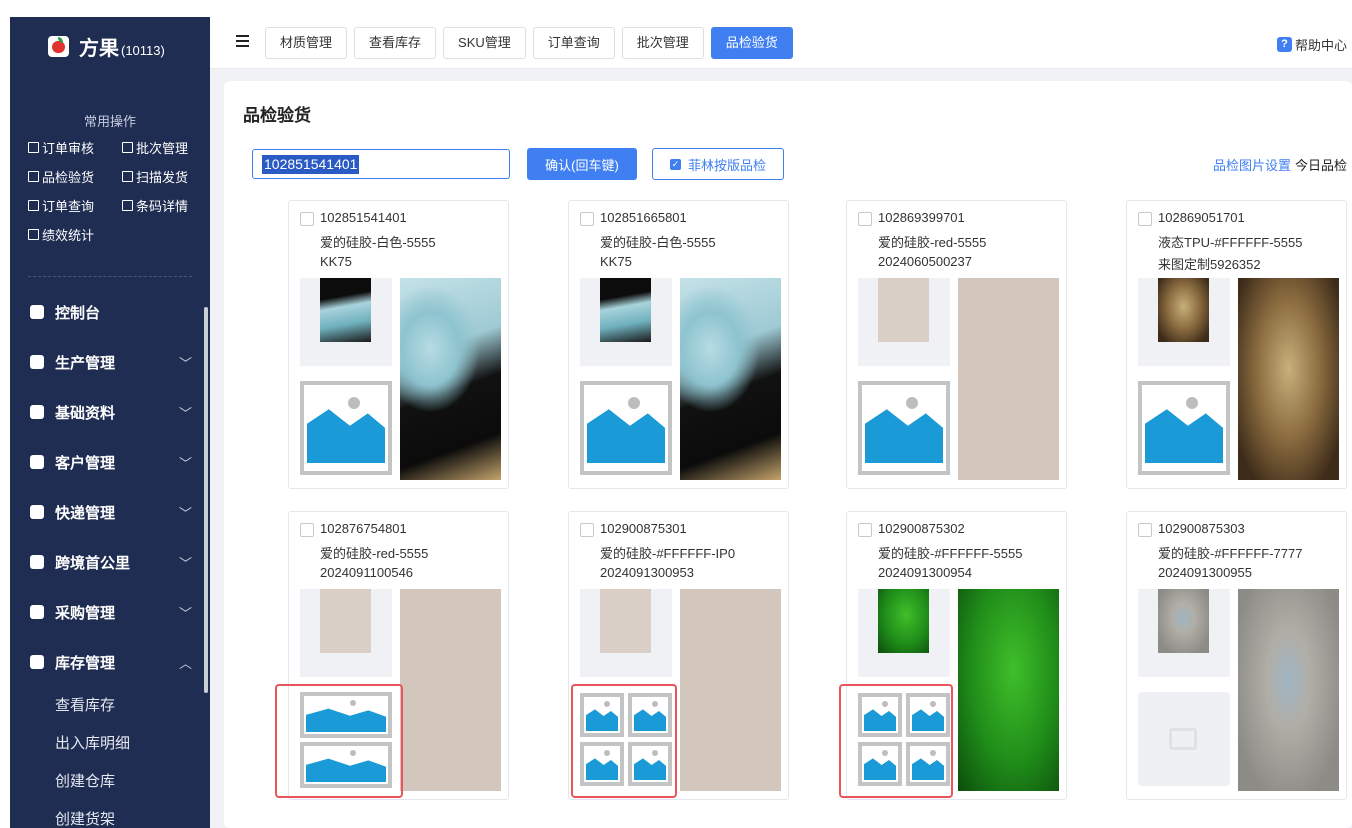 Image resolution: width=1352 pixels, height=828 pixels. I want to click on quick-item-label: 批次管理, so click(162, 148).